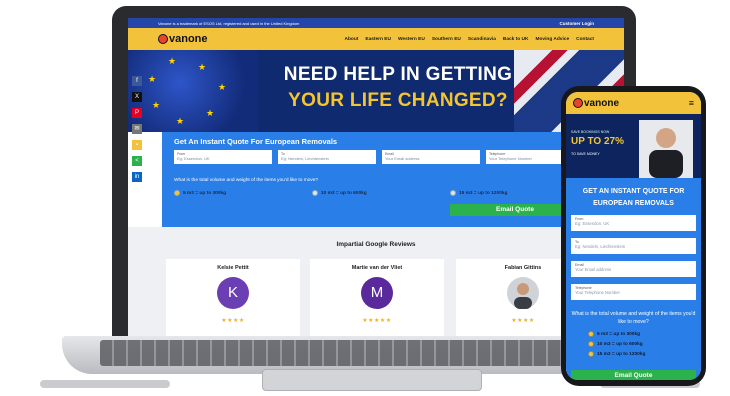  I want to click on facebook-icon: f, so click(137, 81).